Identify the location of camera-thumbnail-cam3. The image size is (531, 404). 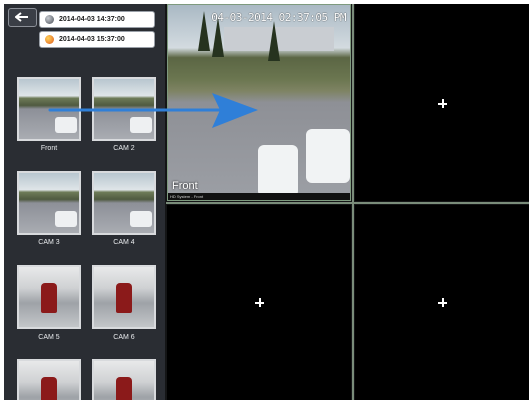
(49, 203).